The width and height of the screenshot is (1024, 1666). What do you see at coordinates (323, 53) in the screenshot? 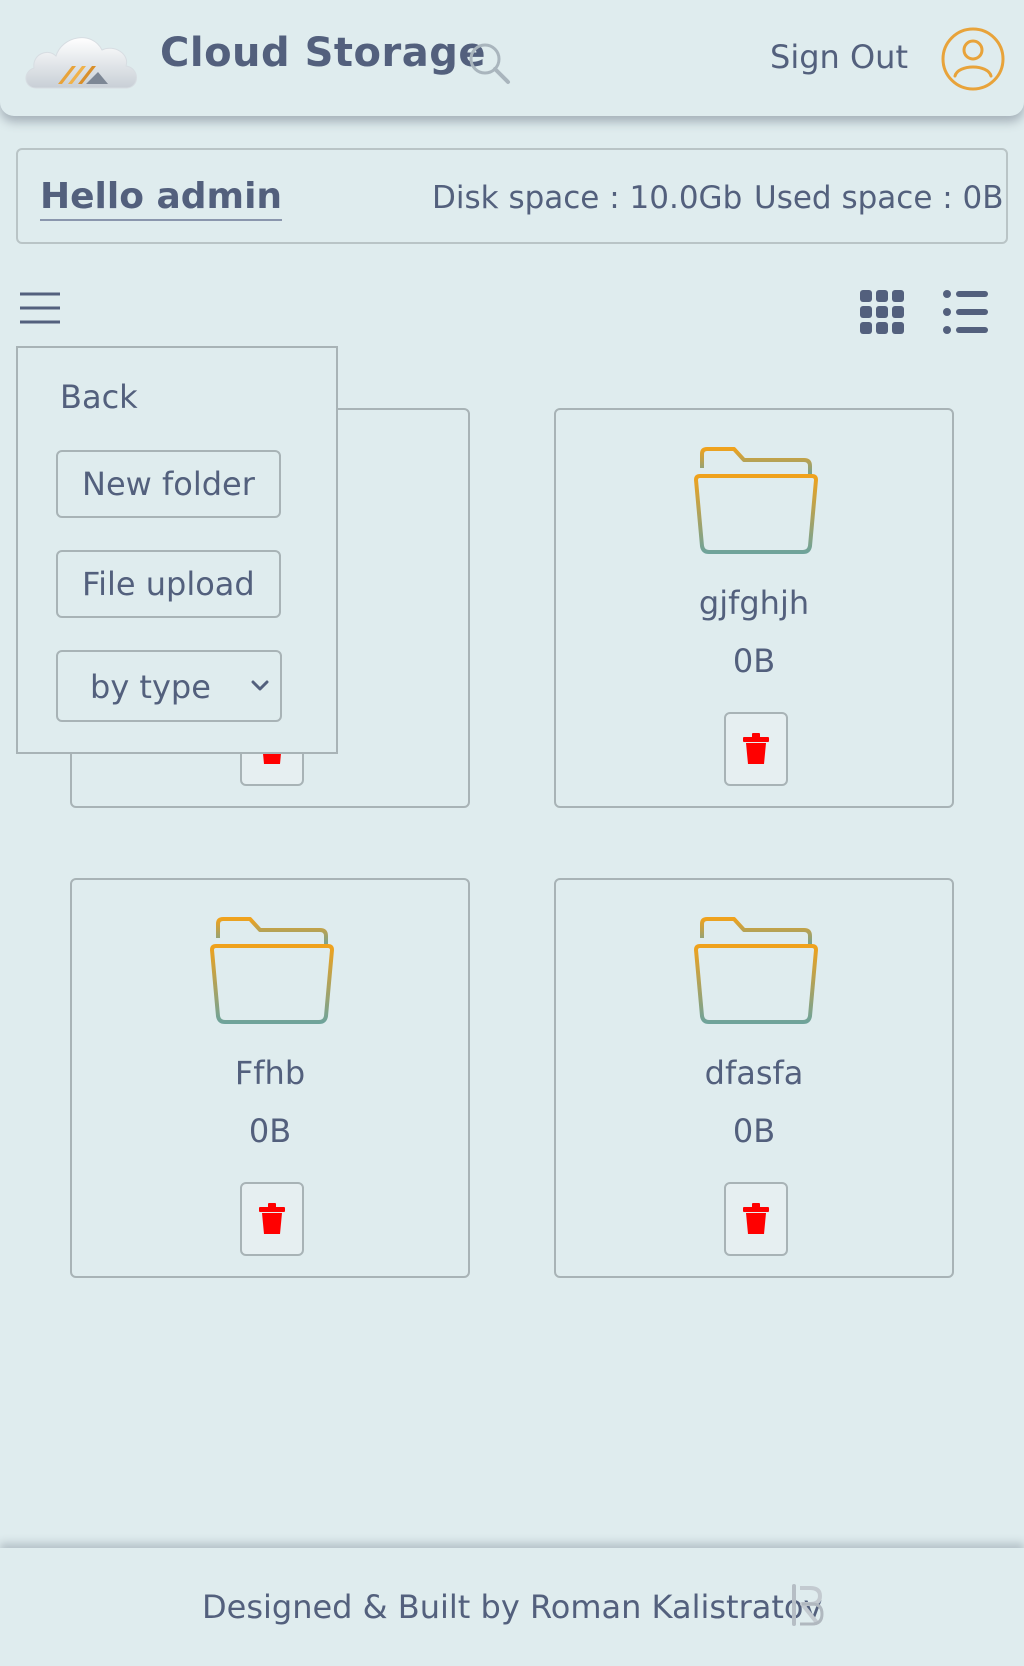
I see `app-title: Cloud Storage` at bounding box center [323, 53].